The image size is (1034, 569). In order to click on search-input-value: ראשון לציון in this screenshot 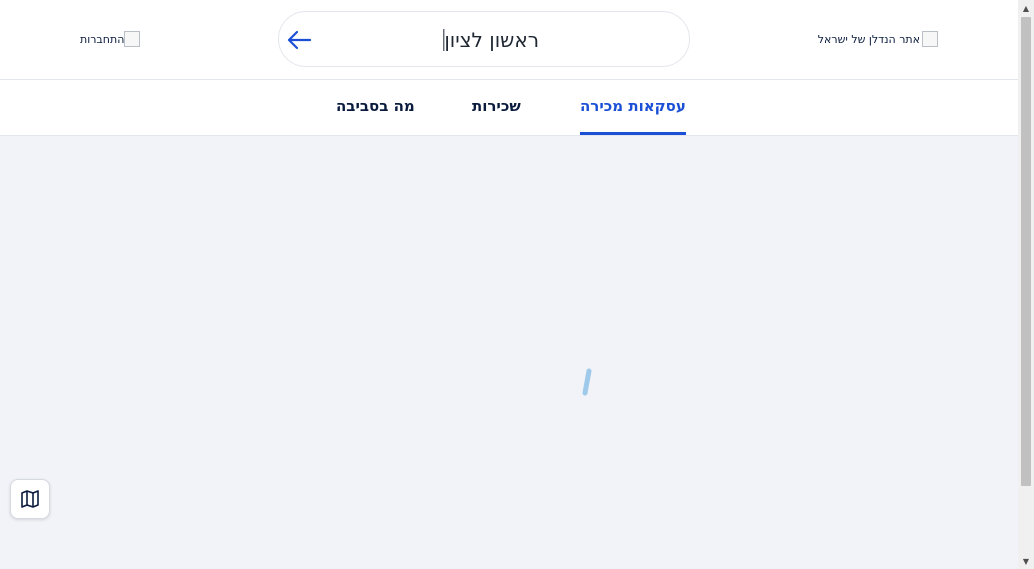, I will do `click(491, 40)`.